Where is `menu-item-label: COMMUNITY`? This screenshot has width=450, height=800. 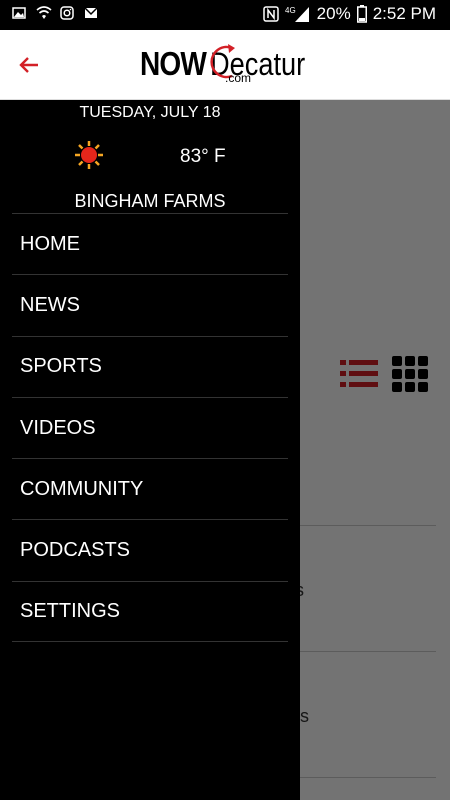 menu-item-label: COMMUNITY is located at coordinates (82, 488).